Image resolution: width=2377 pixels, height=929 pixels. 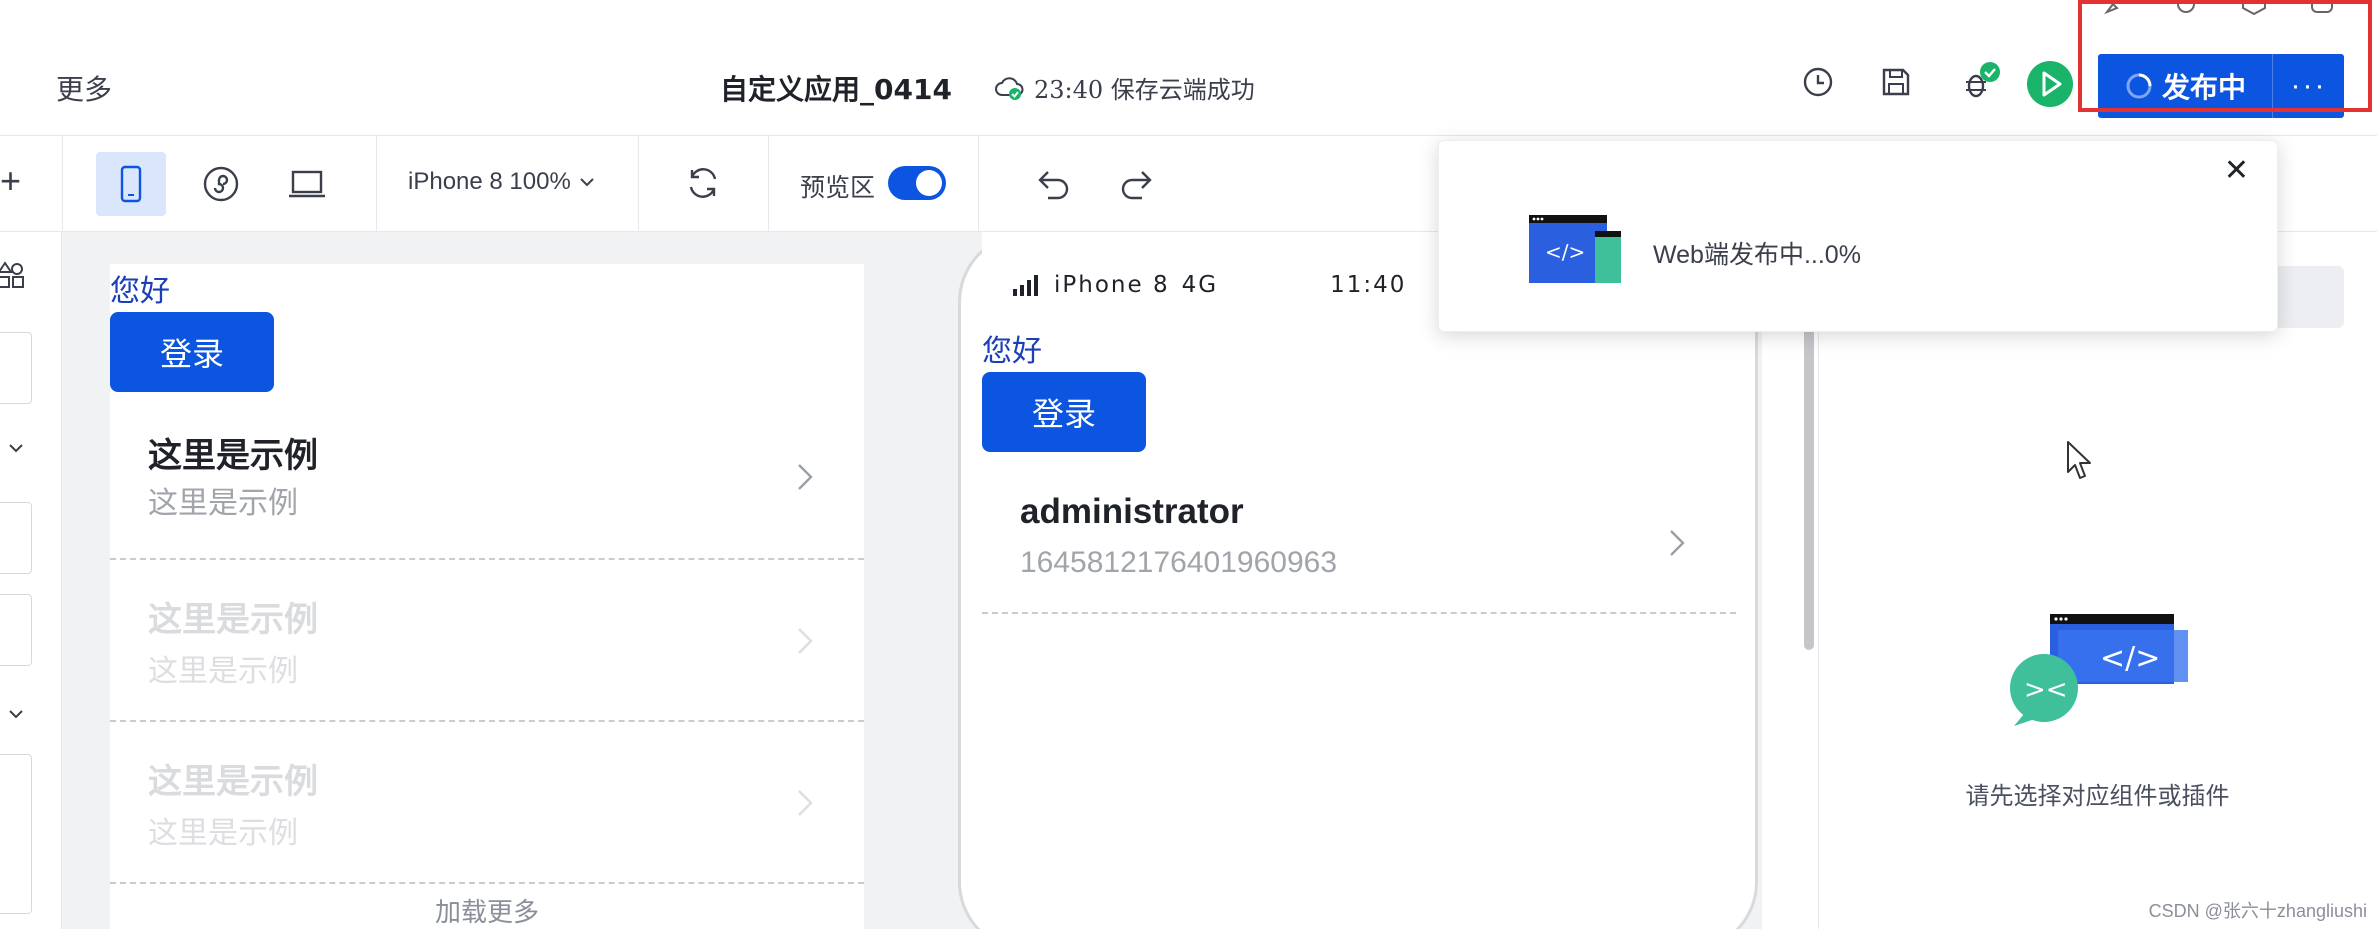 I want to click on save-icon, so click(x=1896, y=82).